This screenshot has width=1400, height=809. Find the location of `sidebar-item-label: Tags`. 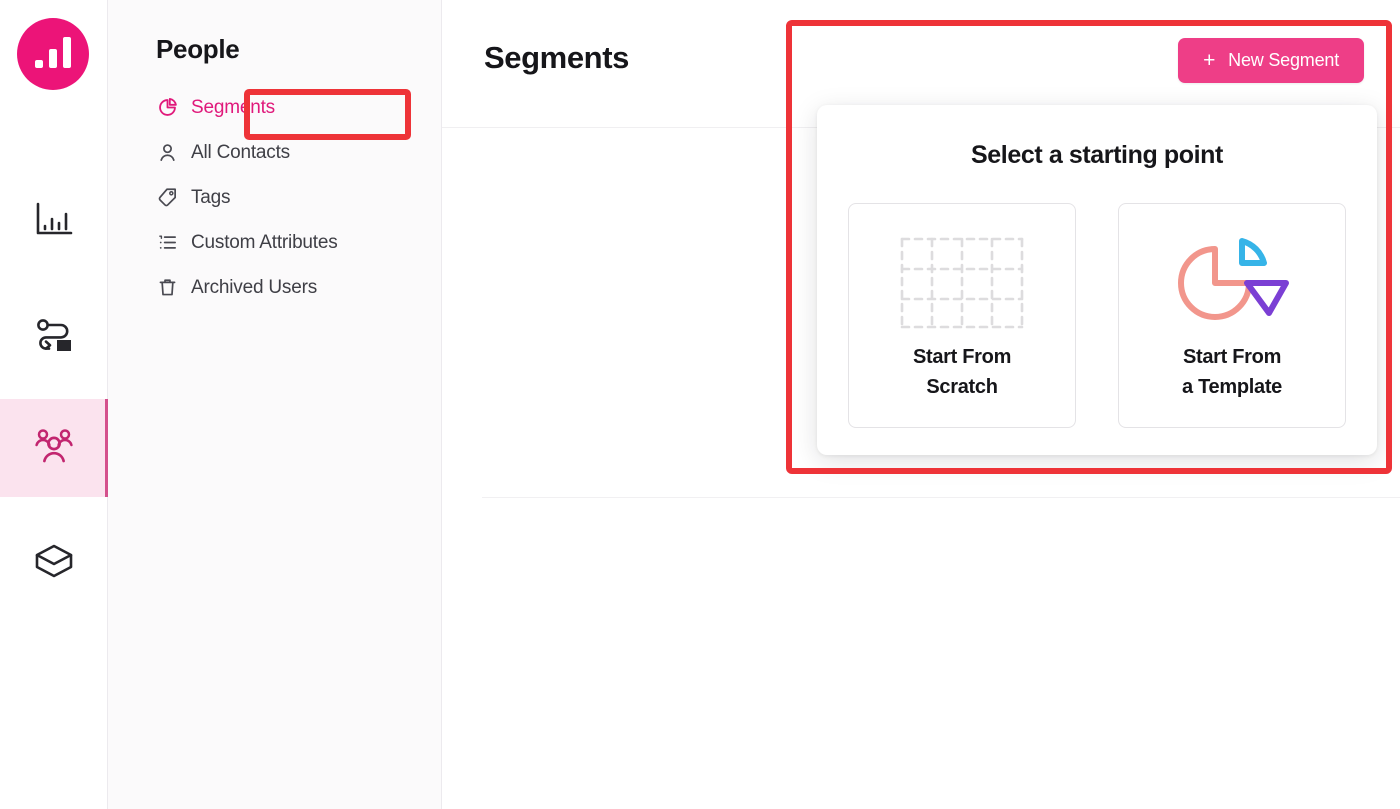

sidebar-item-label: Tags is located at coordinates (211, 197).